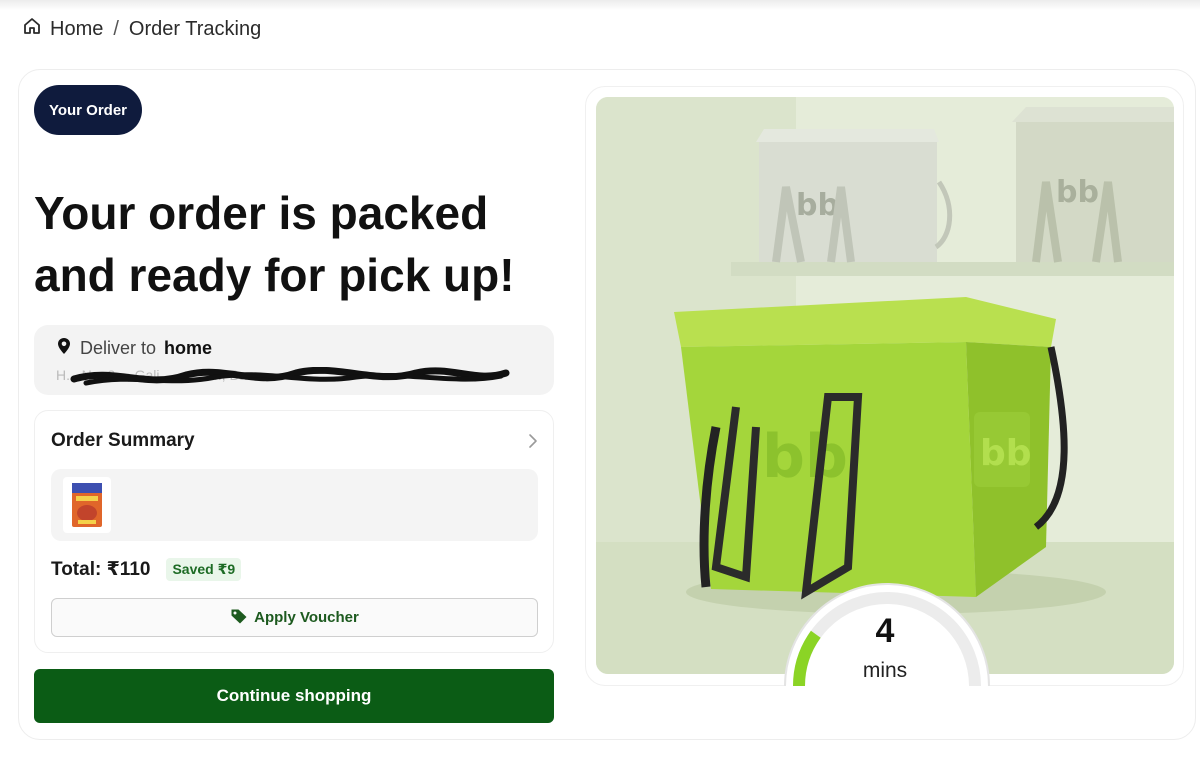 The width and height of the screenshot is (1200, 764). I want to click on order-total: Total: ₹110, so click(101, 569).